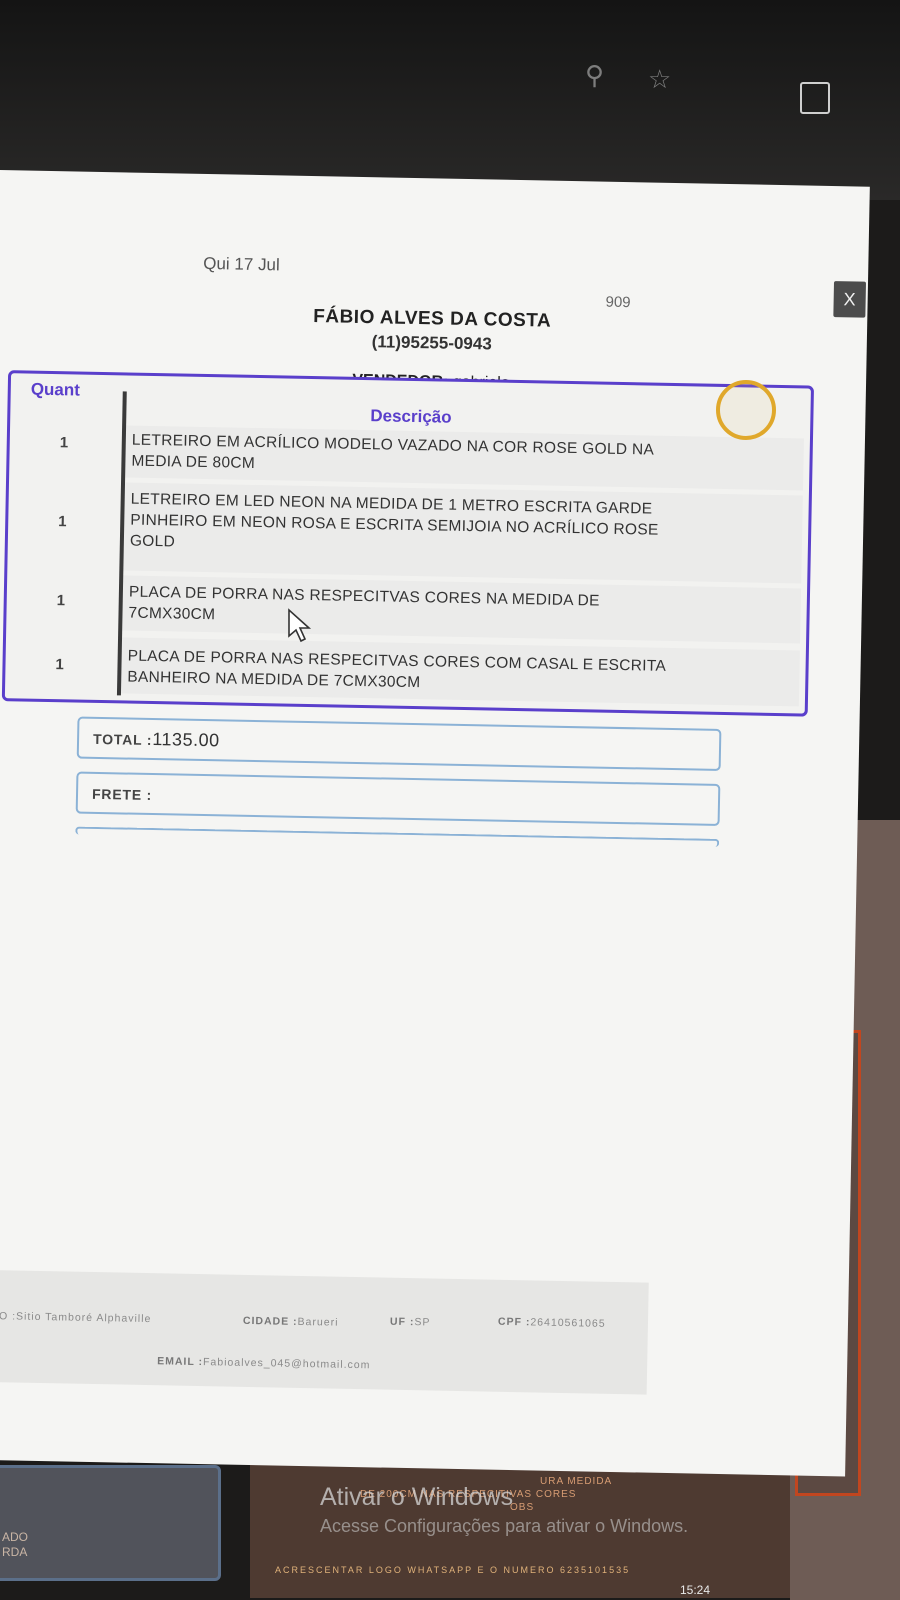  I want to click on total-value: 1135.00, so click(186, 740).